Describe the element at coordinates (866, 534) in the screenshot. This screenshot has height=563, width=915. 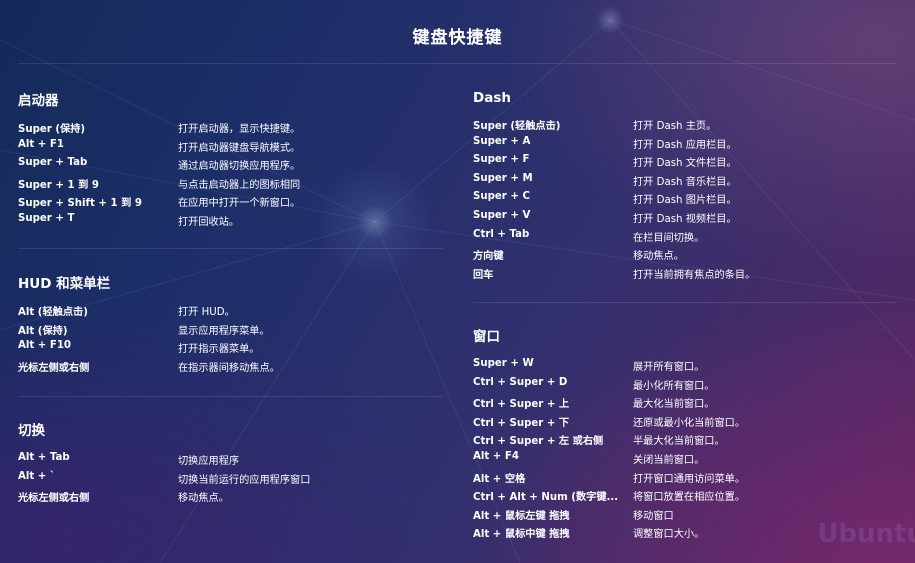
I see `ubuntu-watermark: Ubuntu` at that location.